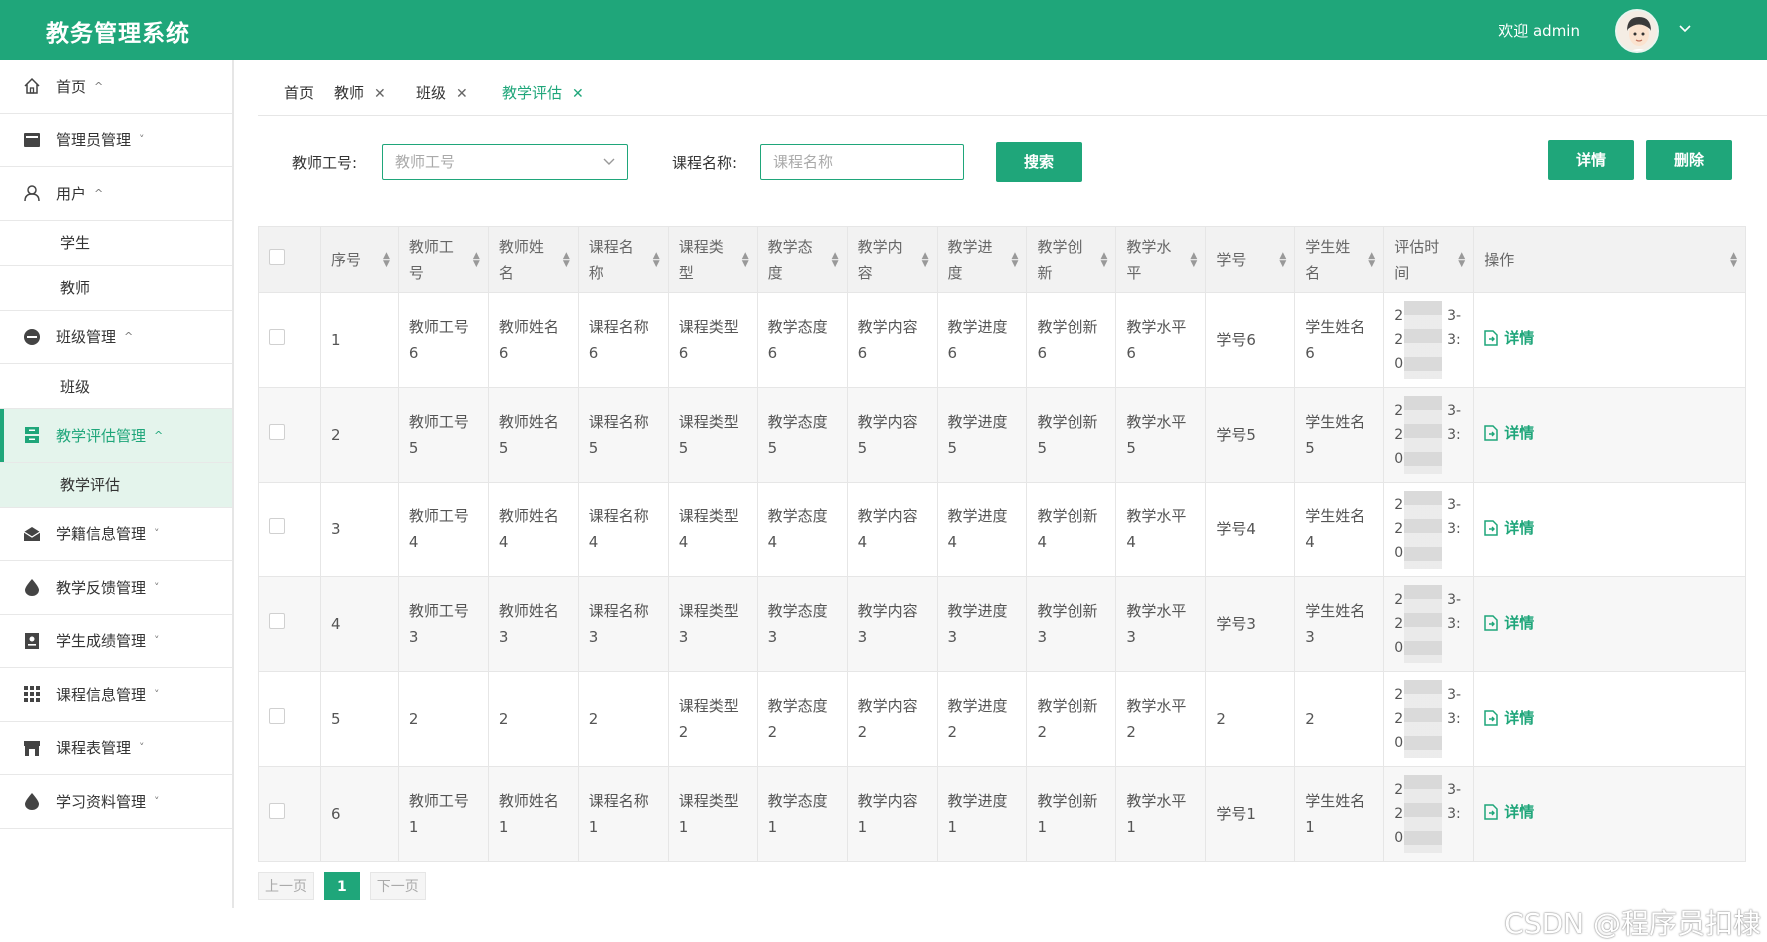  Describe the element at coordinates (1399, 743) in the screenshot. I see `time-text: 0` at that location.